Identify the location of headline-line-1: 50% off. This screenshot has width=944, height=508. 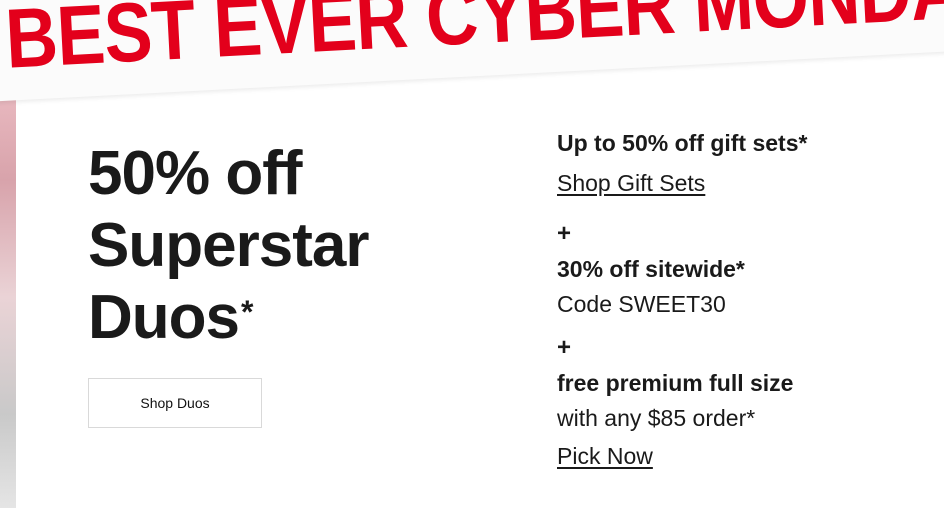
(195, 173).